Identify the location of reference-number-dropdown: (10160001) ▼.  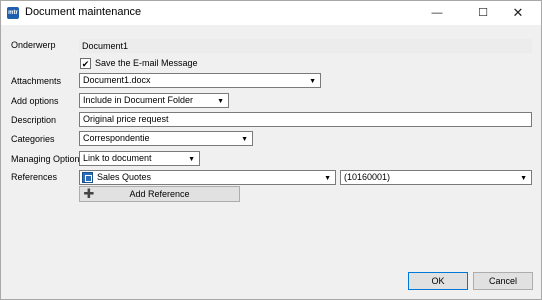
(436, 177).